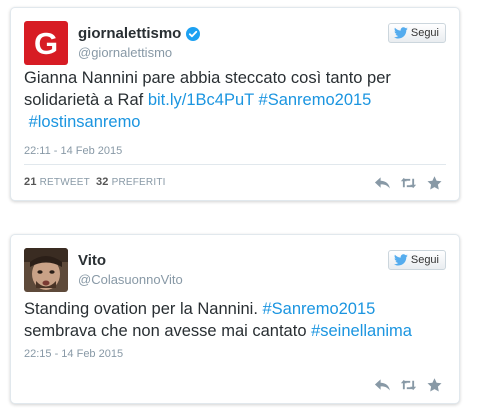 This screenshot has width=485, height=417. I want to click on avatar, so click(46, 270).